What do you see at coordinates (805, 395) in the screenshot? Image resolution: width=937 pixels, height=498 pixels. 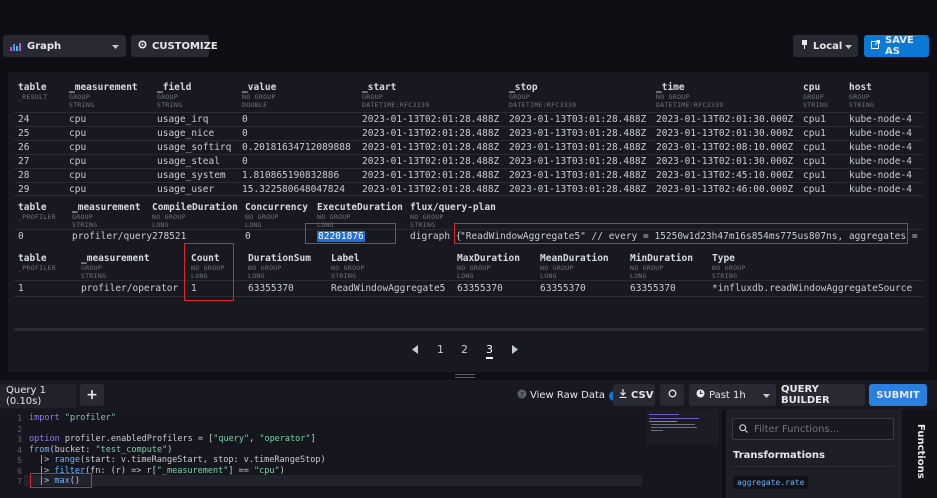 I see `query-builder-label: QUERY BUILDER` at bounding box center [805, 395].